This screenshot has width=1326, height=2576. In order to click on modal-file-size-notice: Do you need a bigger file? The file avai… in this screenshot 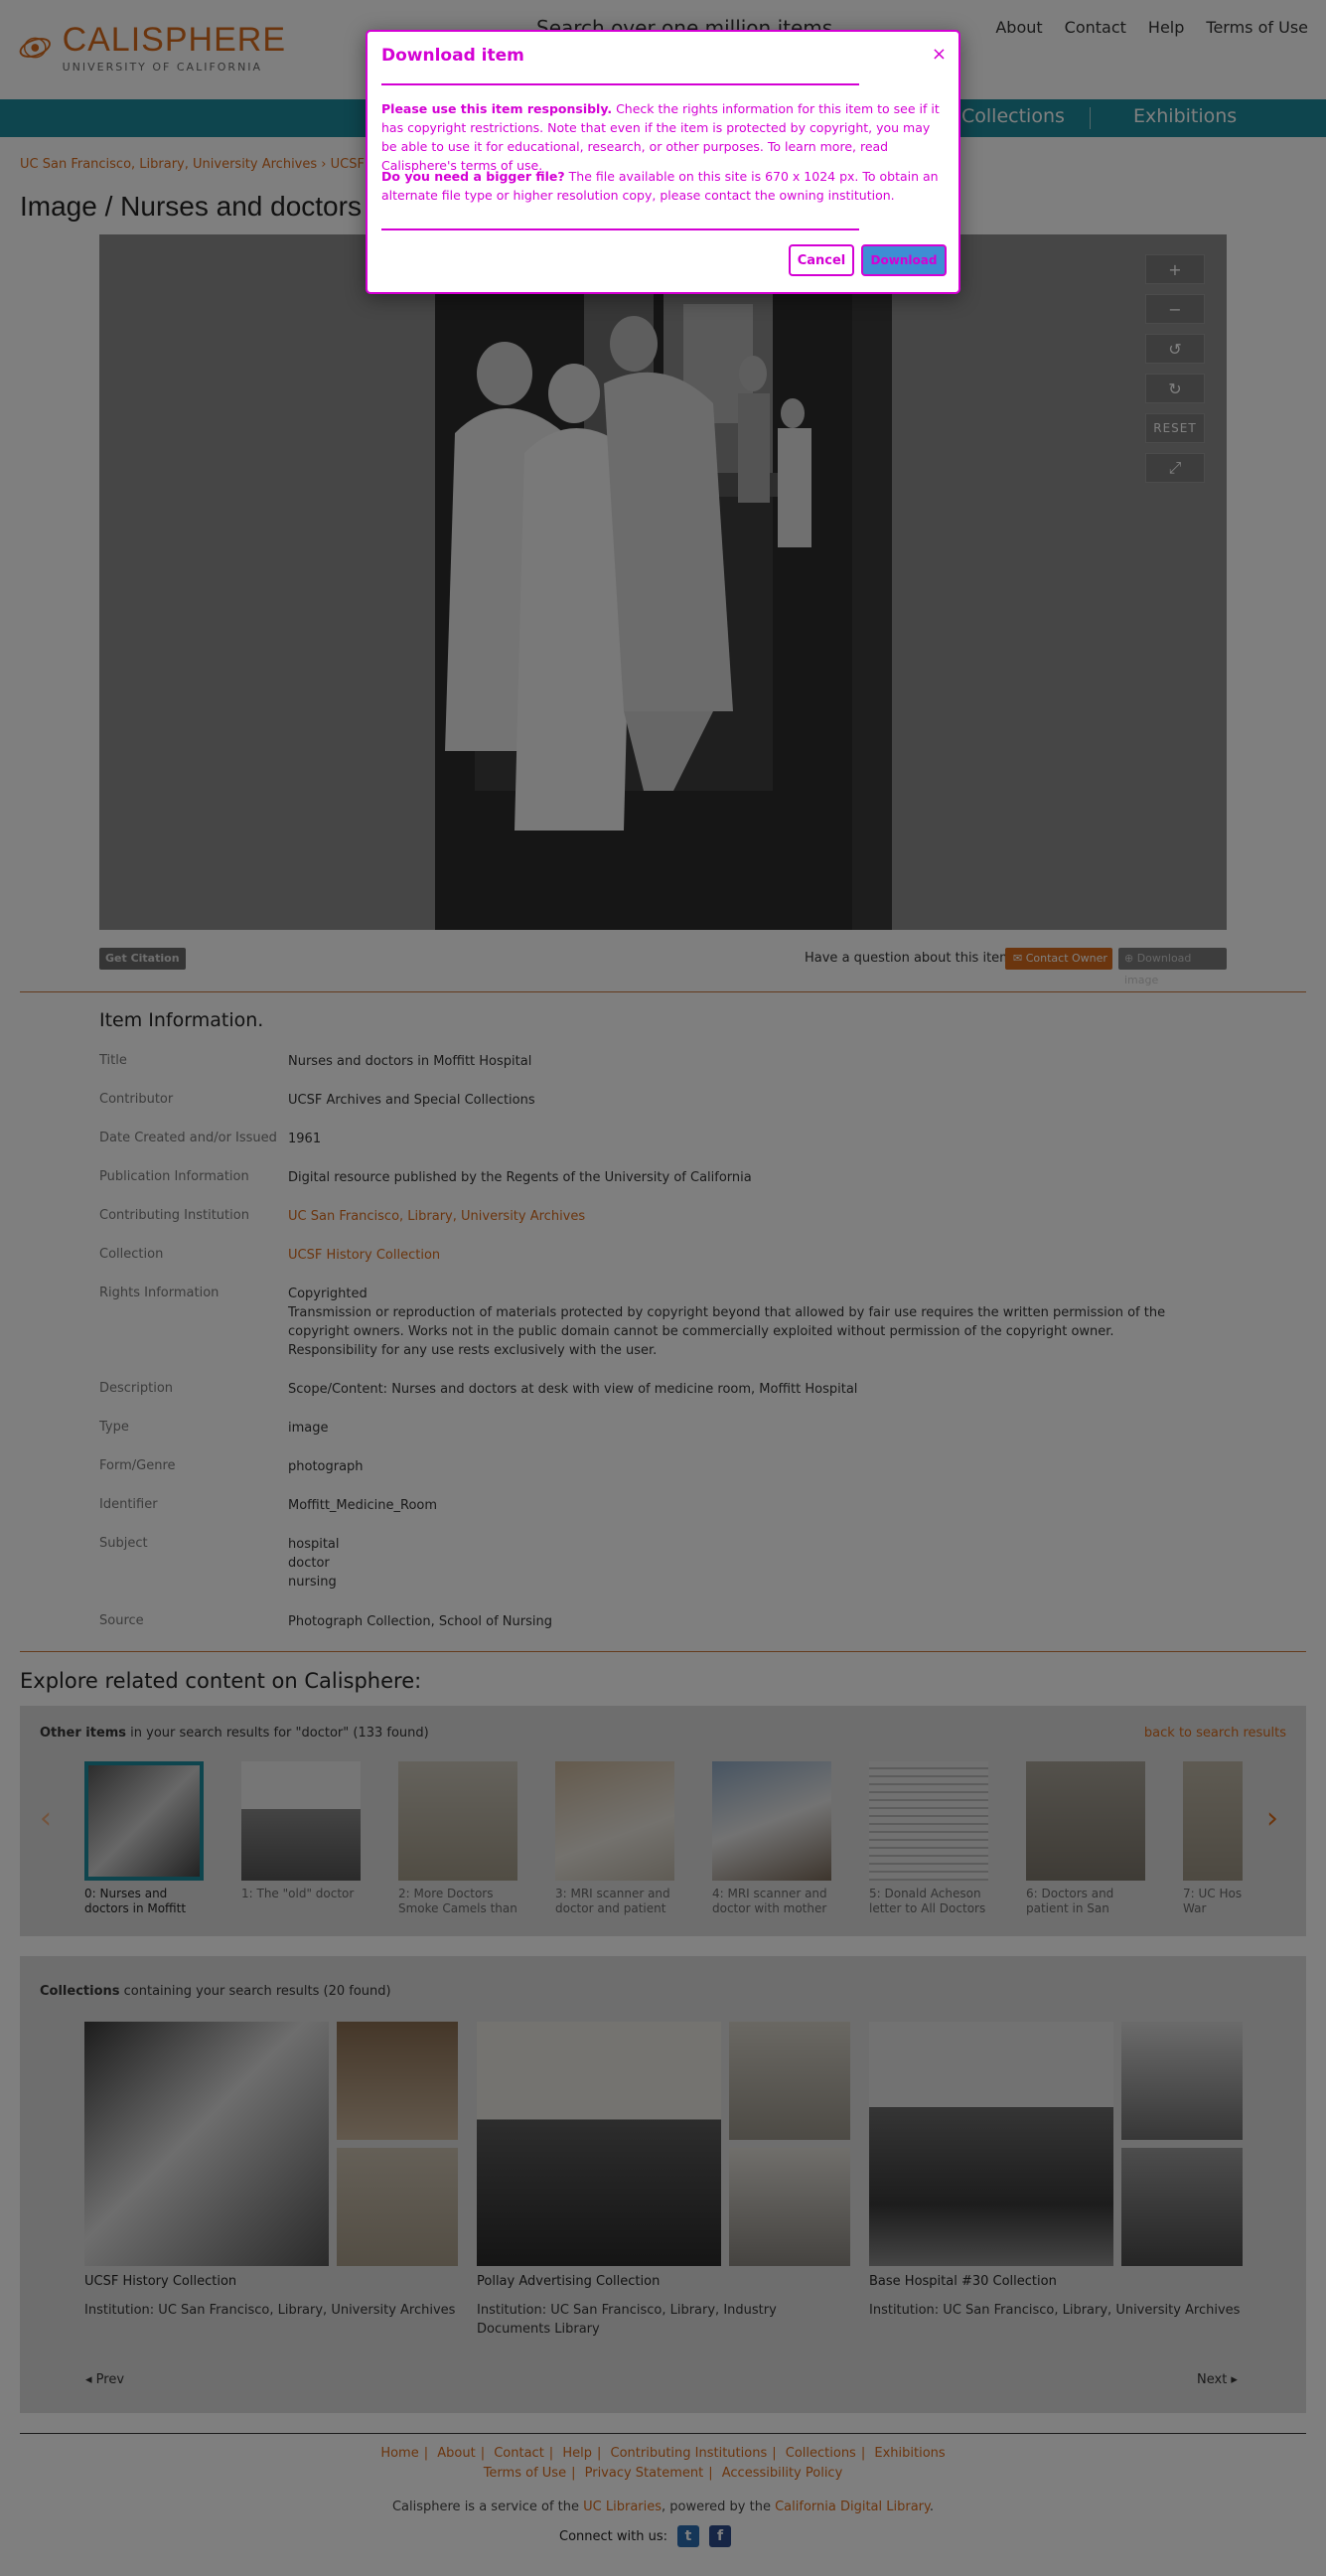, I will do `click(660, 186)`.